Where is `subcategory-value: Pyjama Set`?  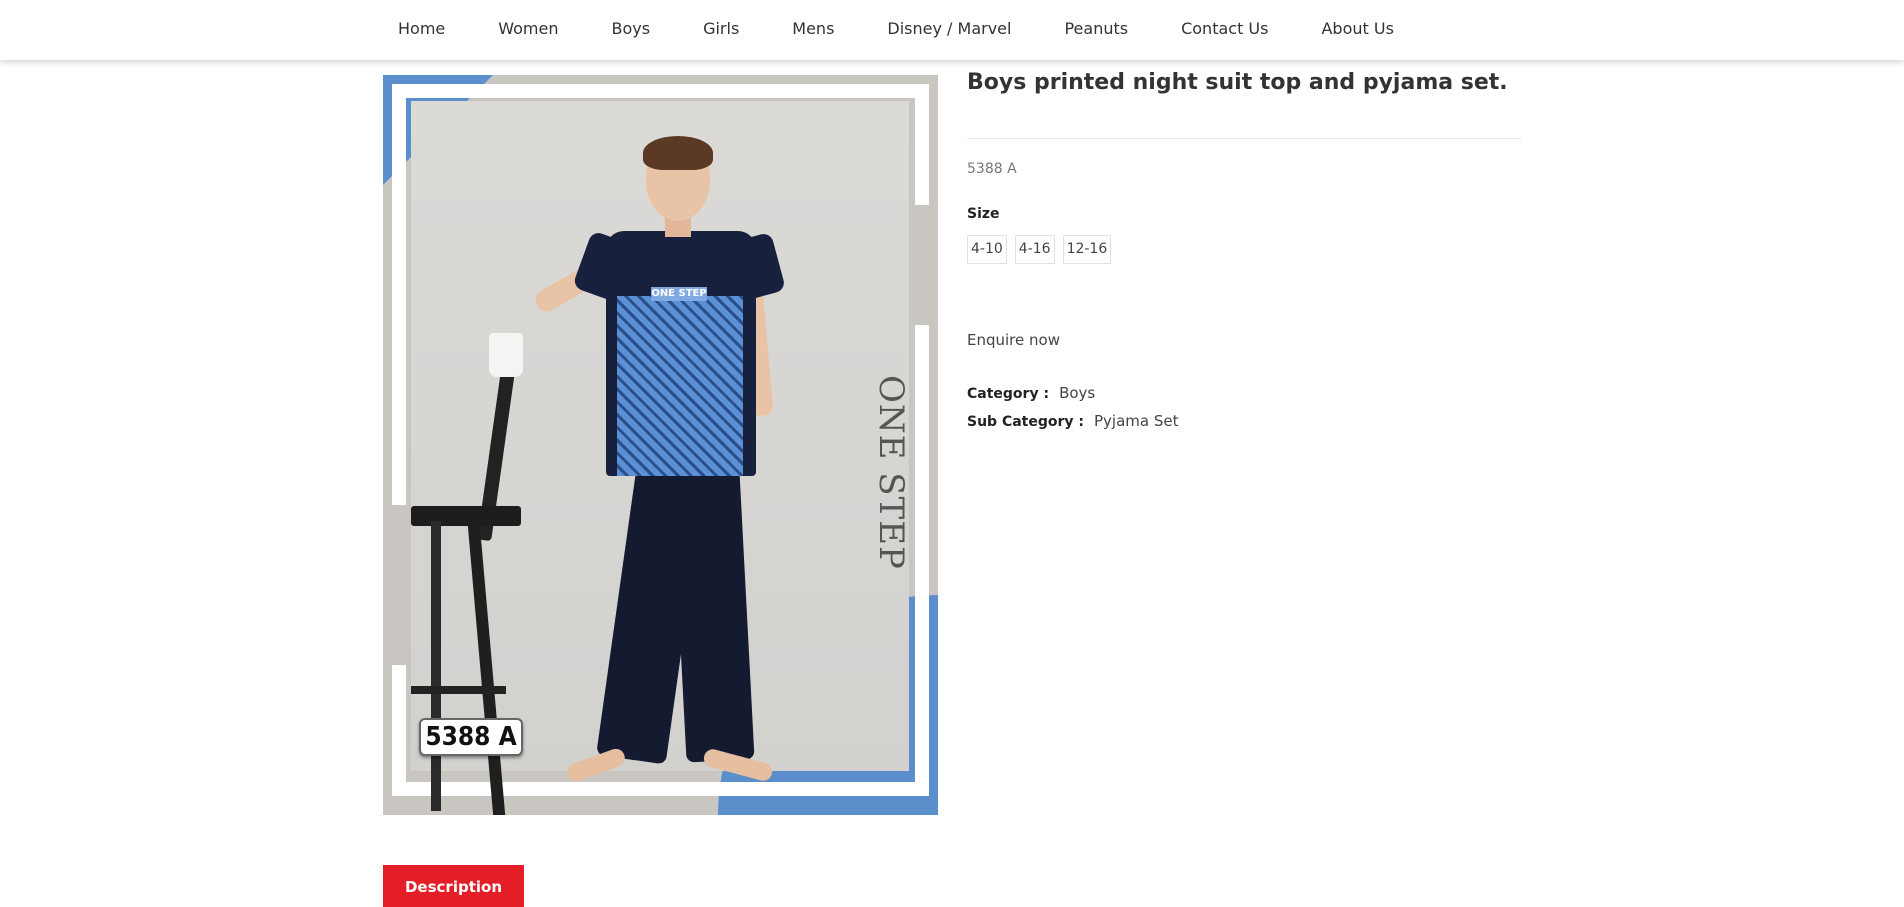 subcategory-value: Pyjama Set is located at coordinates (1136, 421).